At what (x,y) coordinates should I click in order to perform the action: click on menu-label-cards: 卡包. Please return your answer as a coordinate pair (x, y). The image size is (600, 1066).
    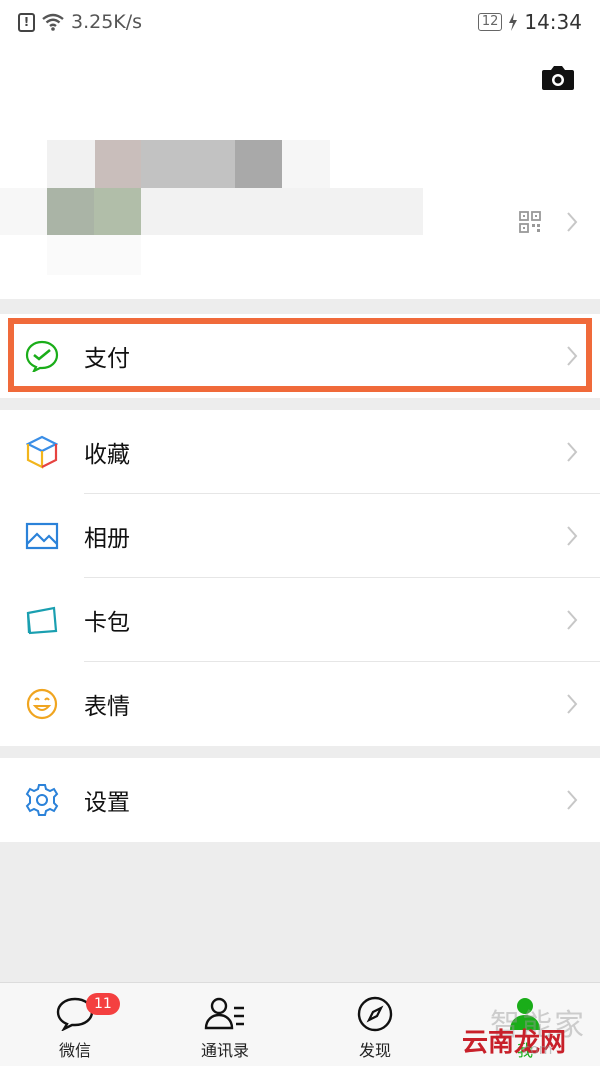
    Looking at the image, I should click on (107, 623).